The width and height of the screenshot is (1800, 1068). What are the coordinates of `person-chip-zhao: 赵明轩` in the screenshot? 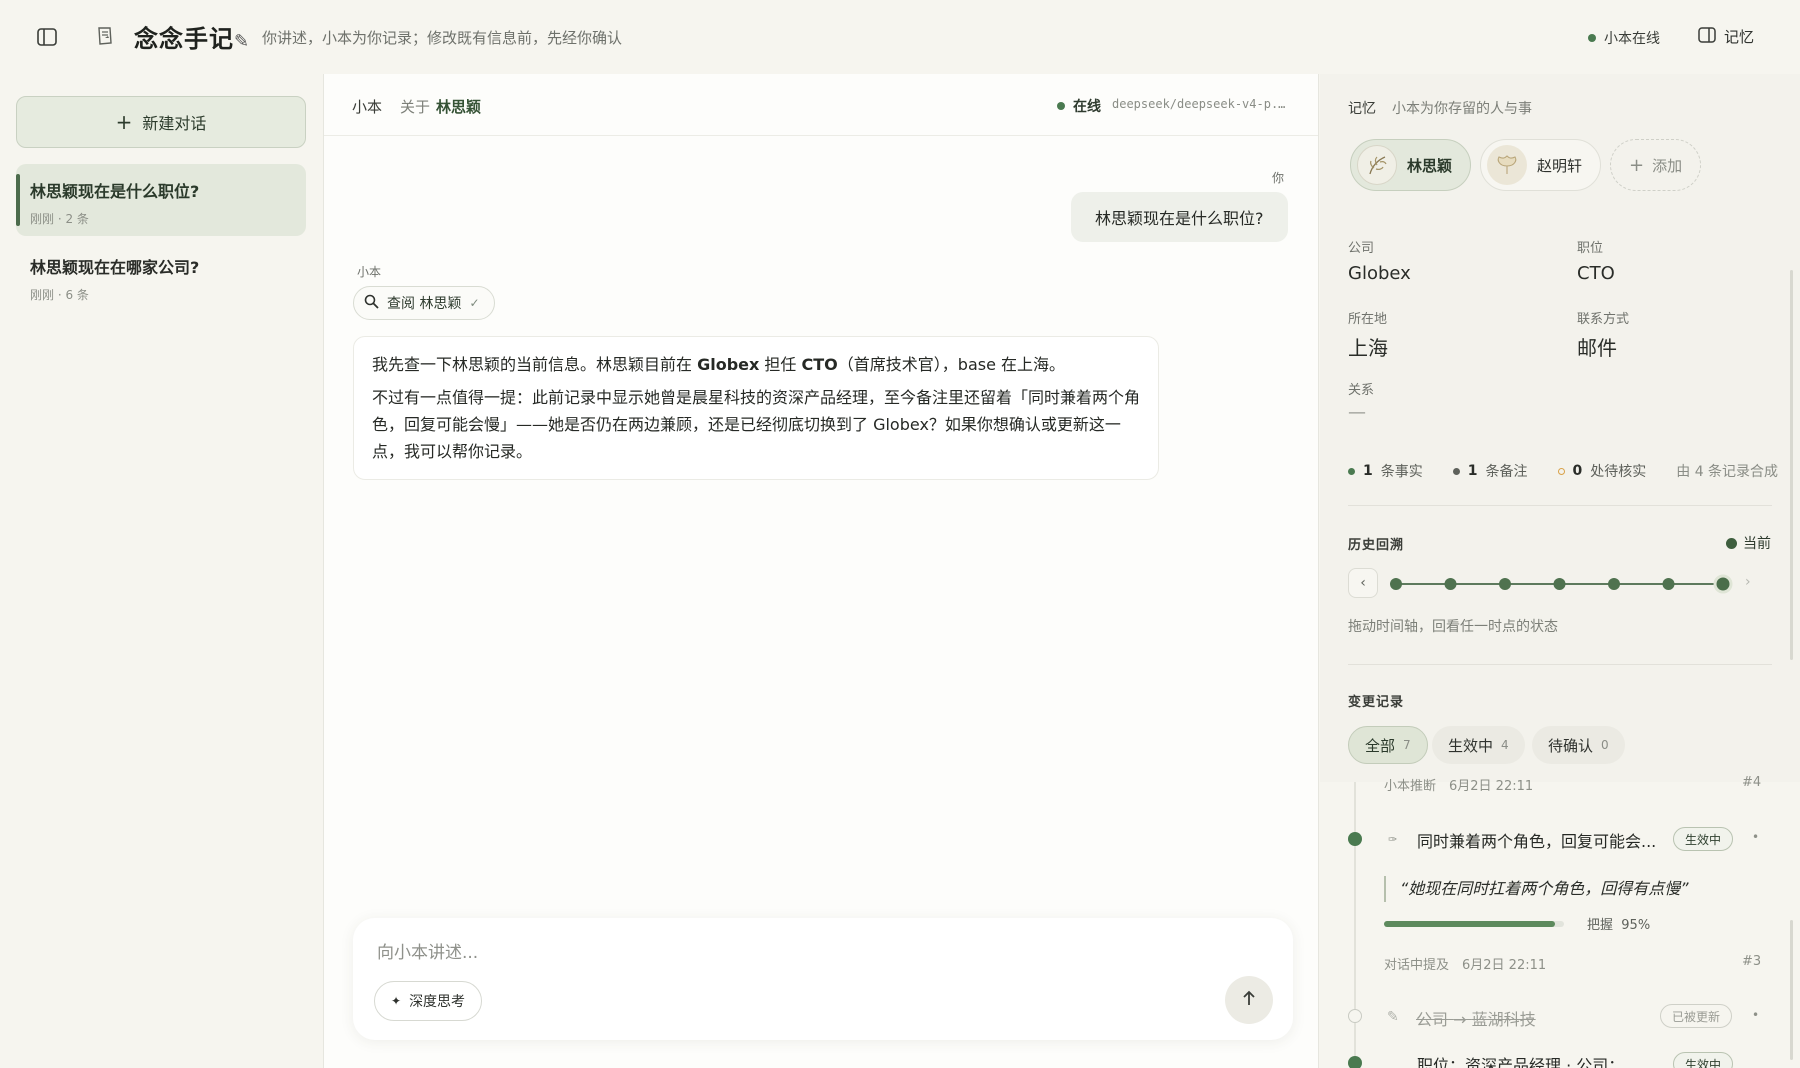 It's located at (1541, 165).